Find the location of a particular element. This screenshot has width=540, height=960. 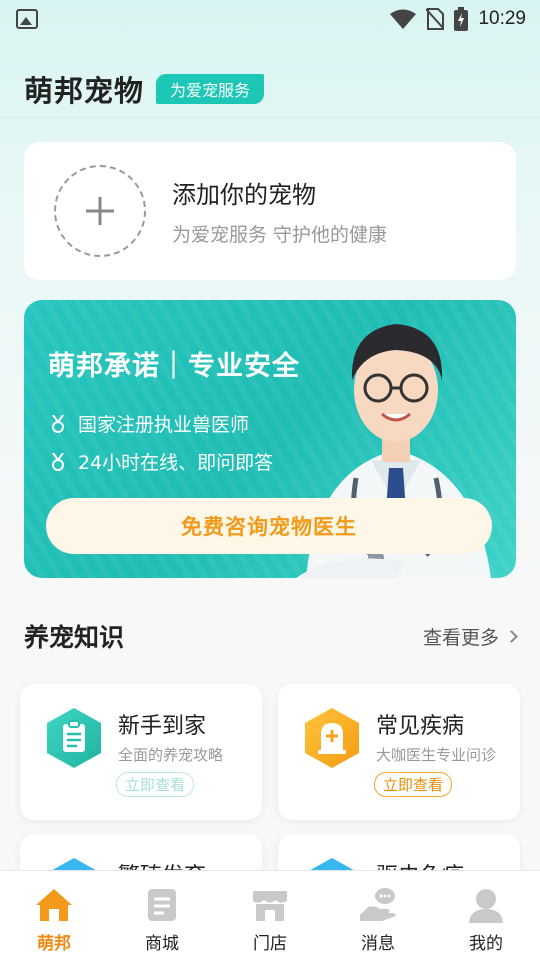

banner-line-2: 24小时在线、即问即答 is located at coordinates (161, 461).